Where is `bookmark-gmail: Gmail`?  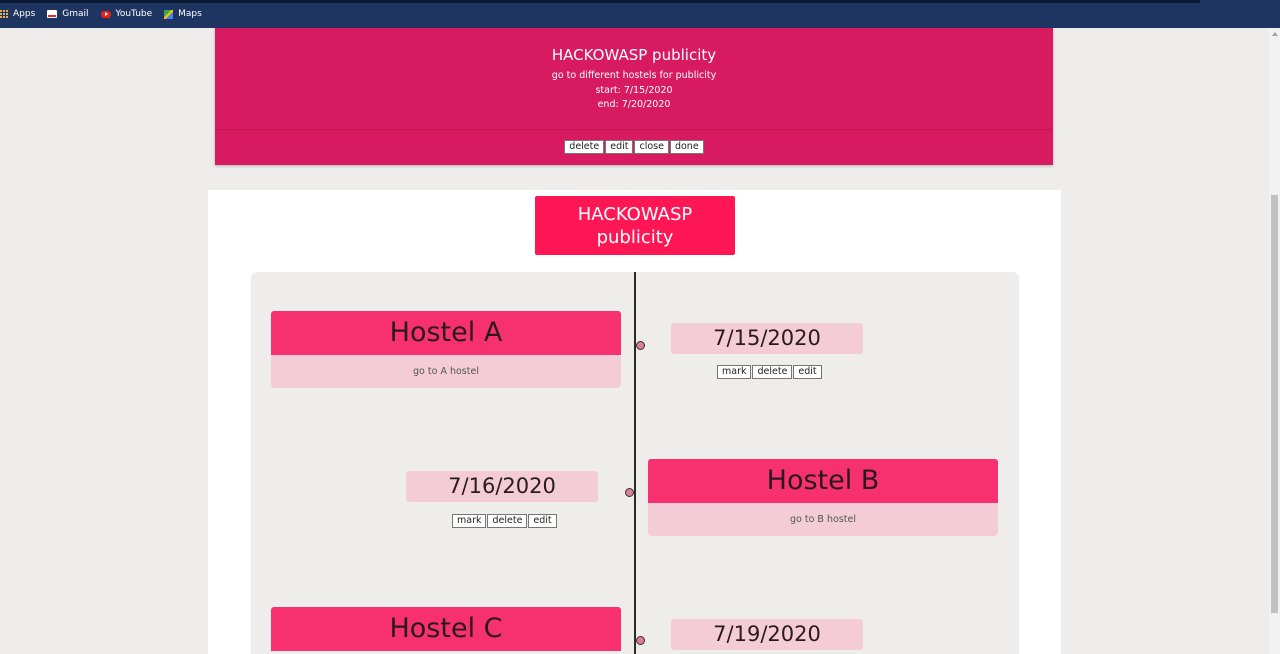 bookmark-gmail: Gmail is located at coordinates (68, 14).